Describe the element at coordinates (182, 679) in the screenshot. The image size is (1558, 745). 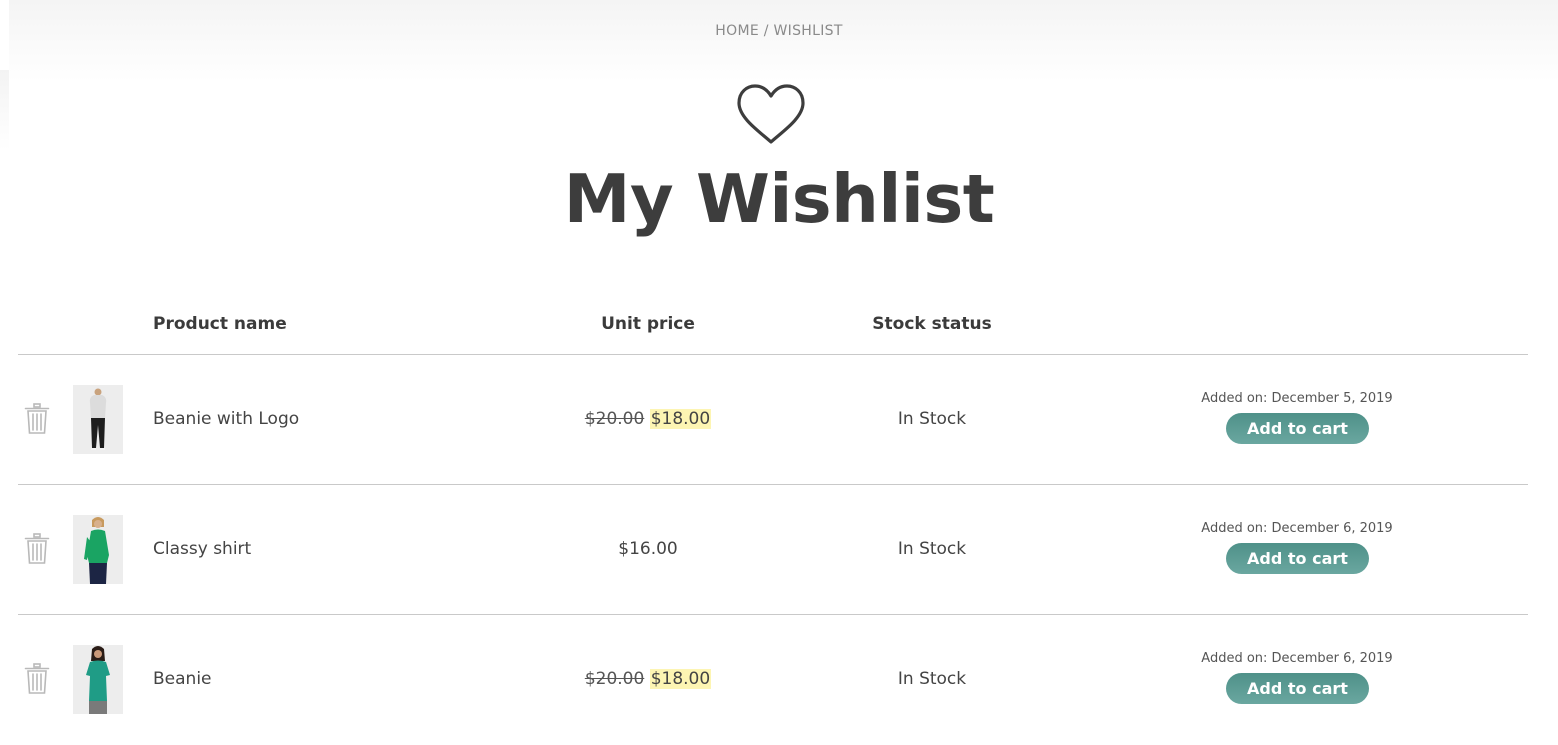
I see `product-name-link: Beanie` at that location.